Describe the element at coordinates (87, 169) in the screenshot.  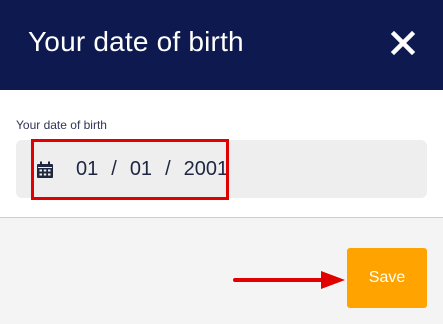
I see `date-month-segment: 01` at that location.